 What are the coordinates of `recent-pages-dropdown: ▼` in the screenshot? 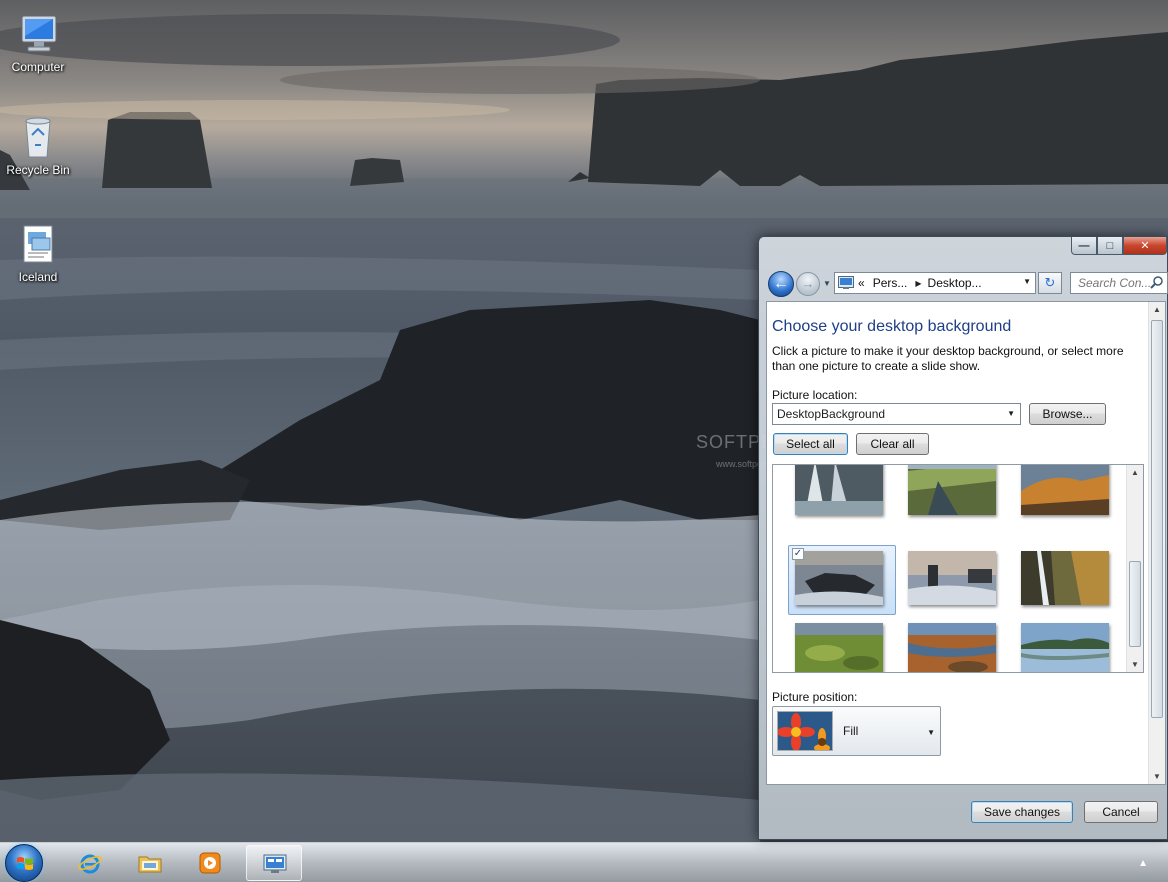 It's located at (827, 283).